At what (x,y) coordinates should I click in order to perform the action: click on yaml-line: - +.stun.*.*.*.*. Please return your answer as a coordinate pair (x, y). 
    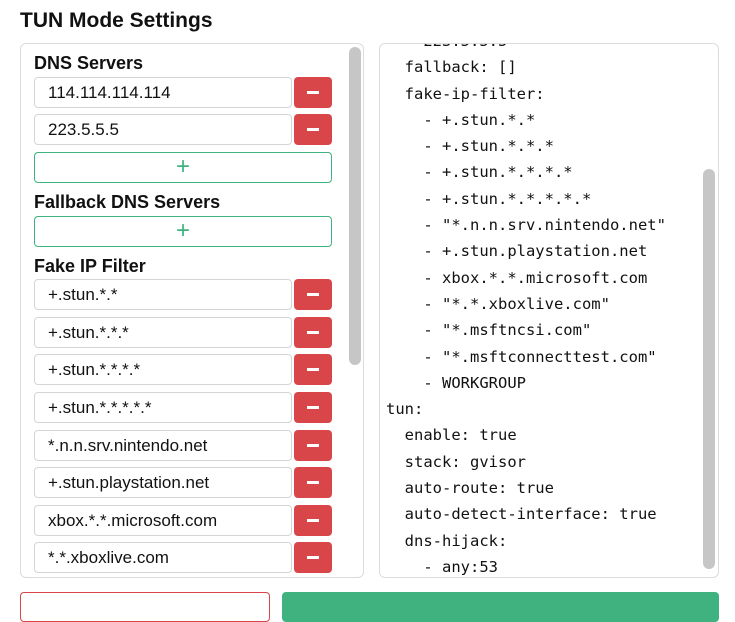
    Looking at the image, I should click on (479, 172).